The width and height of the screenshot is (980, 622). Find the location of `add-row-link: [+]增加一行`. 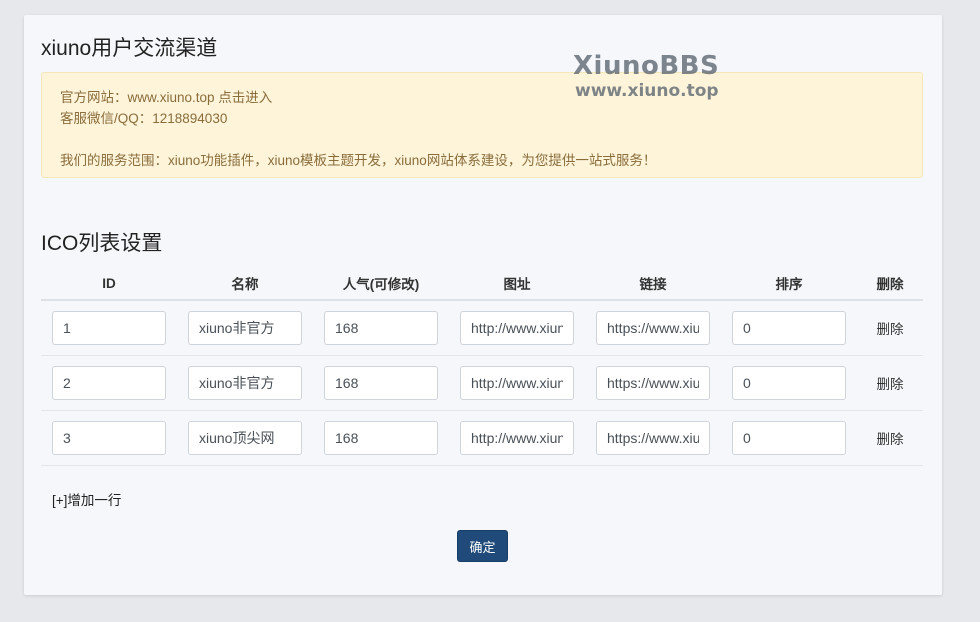

add-row-link: [+]增加一行 is located at coordinates (86, 499).